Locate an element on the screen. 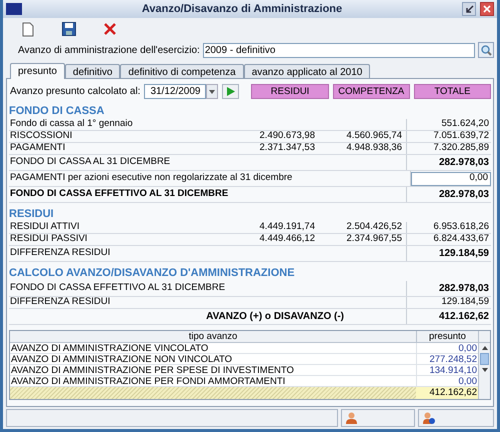 This screenshot has height=432, width=500. dropdown-caret-icon is located at coordinates (212, 91).